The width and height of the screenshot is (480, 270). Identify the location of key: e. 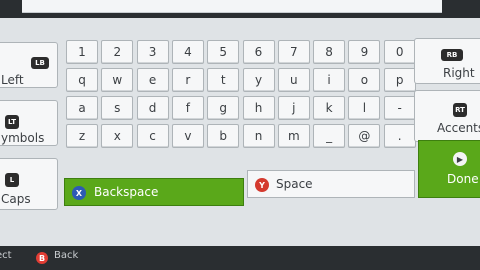
(152, 80).